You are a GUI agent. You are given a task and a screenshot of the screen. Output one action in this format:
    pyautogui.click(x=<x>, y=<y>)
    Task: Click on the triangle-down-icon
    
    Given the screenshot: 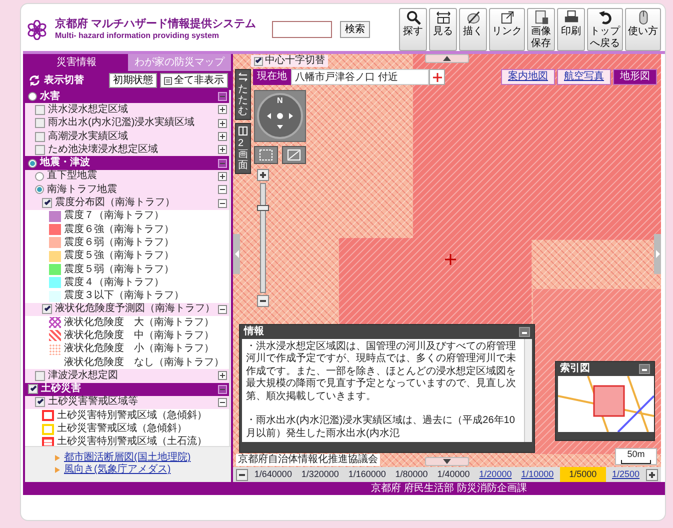 What is the action you would take?
    pyautogui.click(x=447, y=461)
    